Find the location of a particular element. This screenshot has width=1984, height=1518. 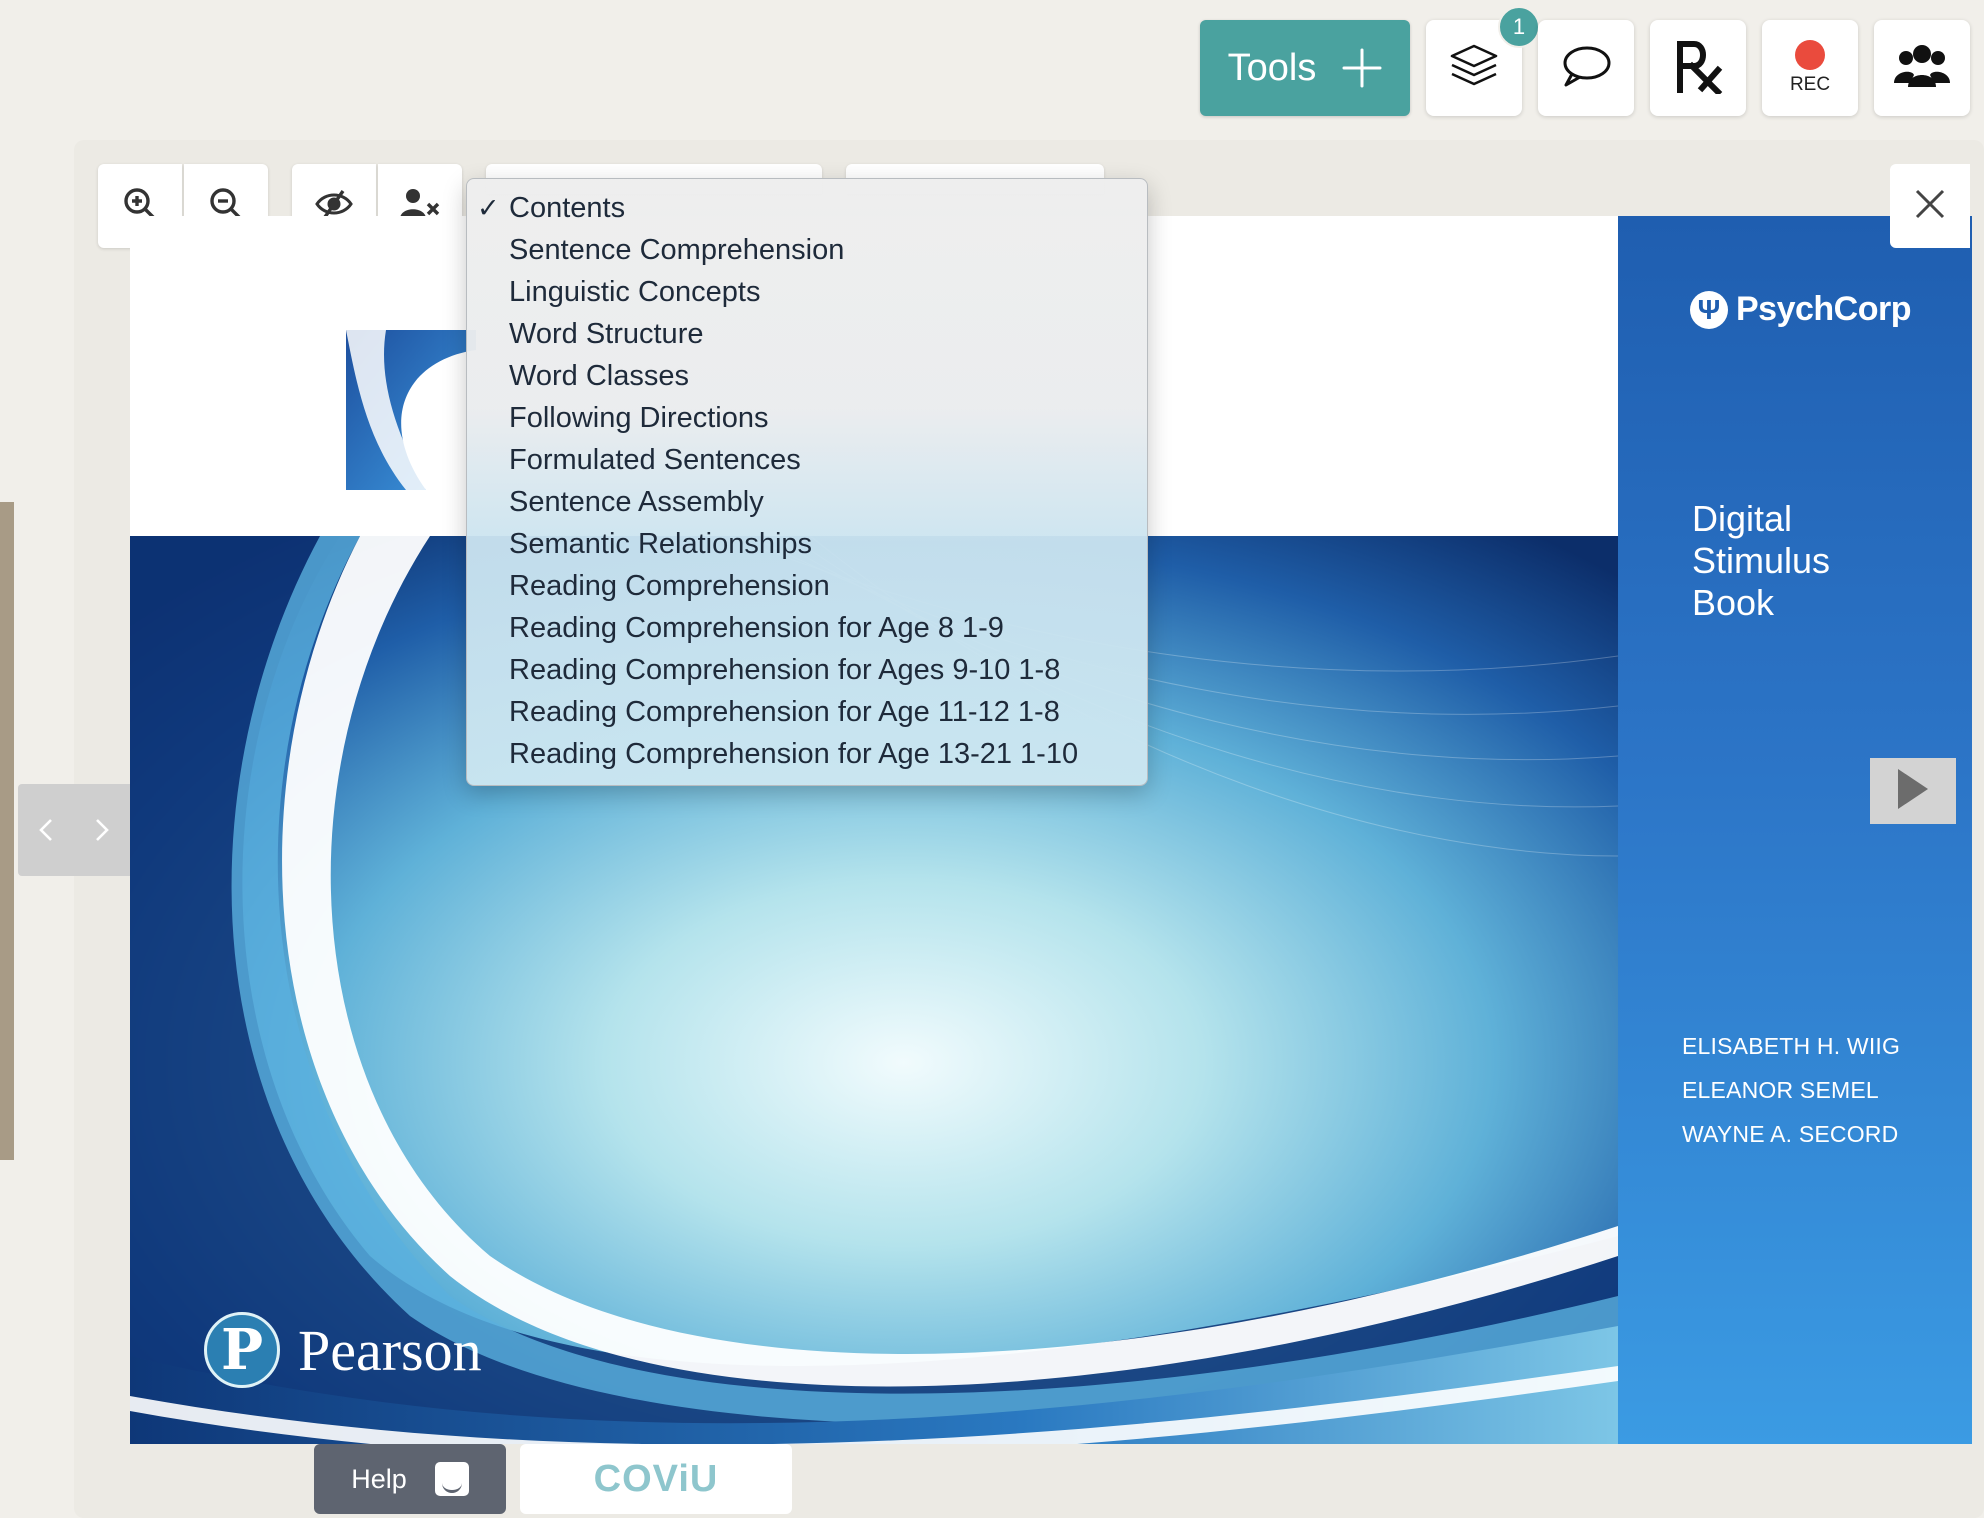

next-page-button is located at coordinates (1913, 791).